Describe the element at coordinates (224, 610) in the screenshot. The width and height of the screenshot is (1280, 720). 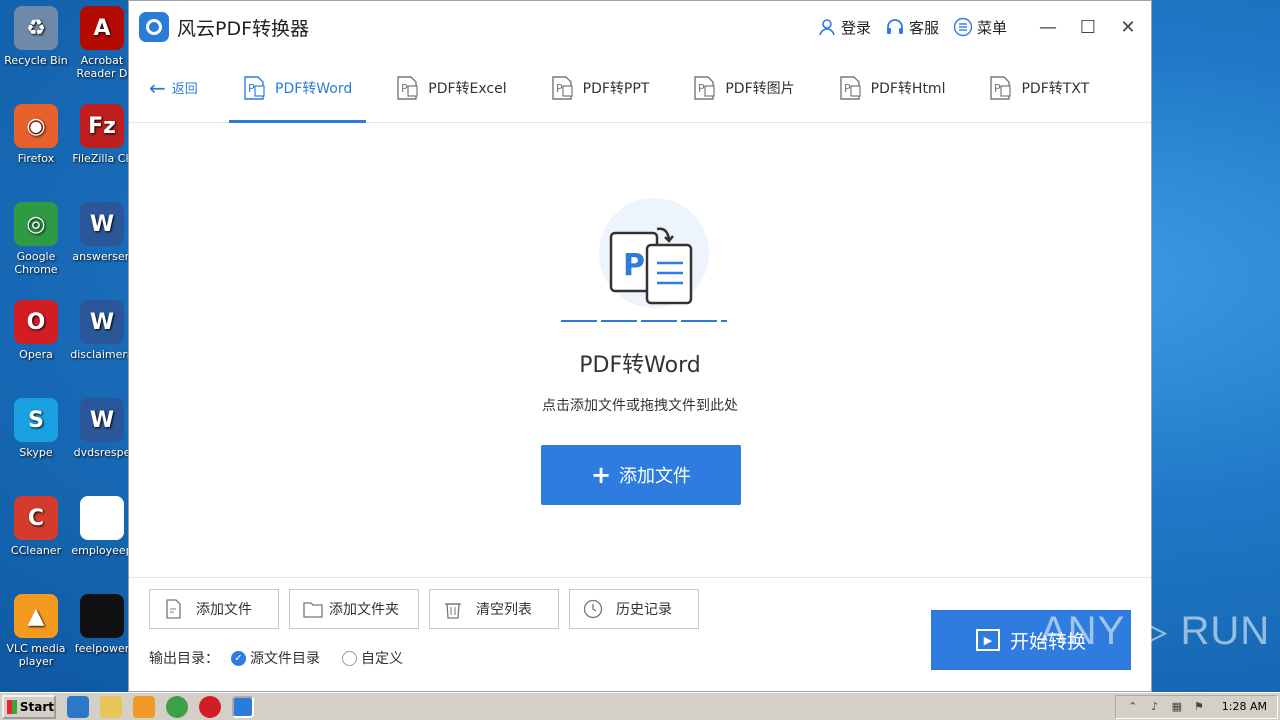
I see `add-file-small-label: 添加文件` at that location.